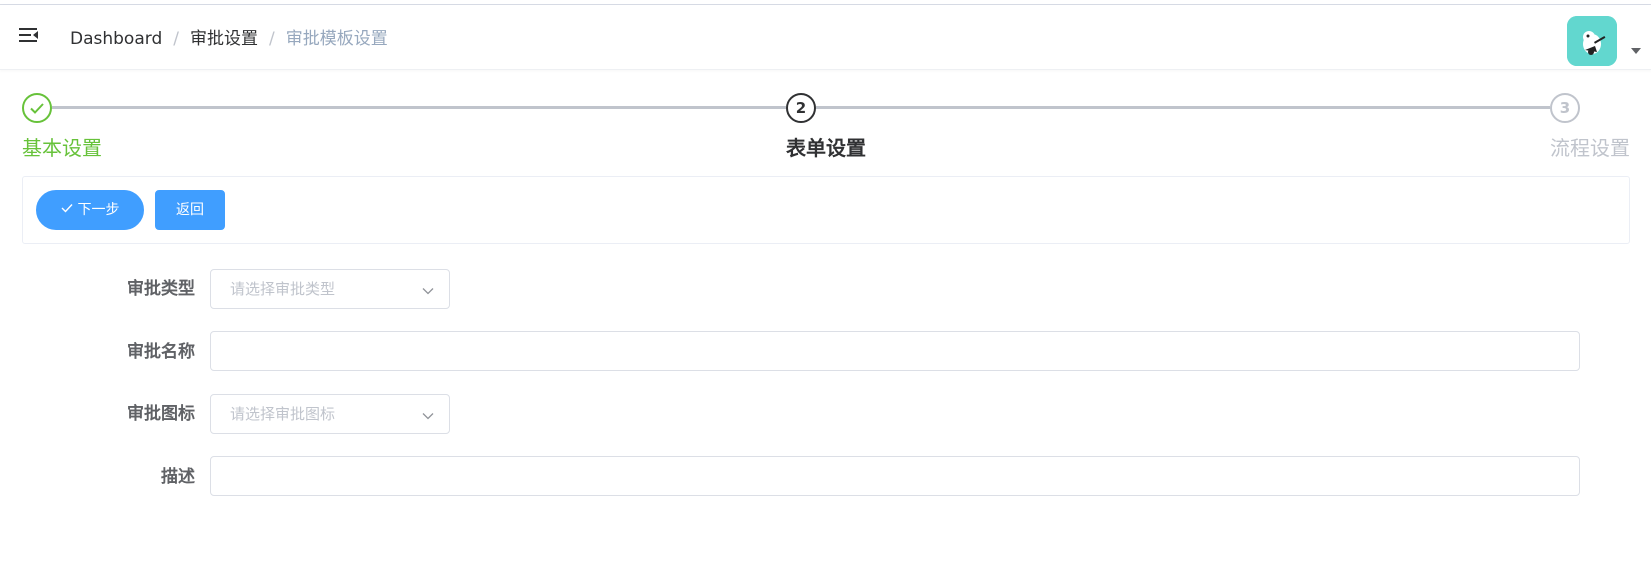 This screenshot has height=581, width=1651. What do you see at coordinates (826, 148) in the screenshot?
I see `step-2-title: 表单设置` at bounding box center [826, 148].